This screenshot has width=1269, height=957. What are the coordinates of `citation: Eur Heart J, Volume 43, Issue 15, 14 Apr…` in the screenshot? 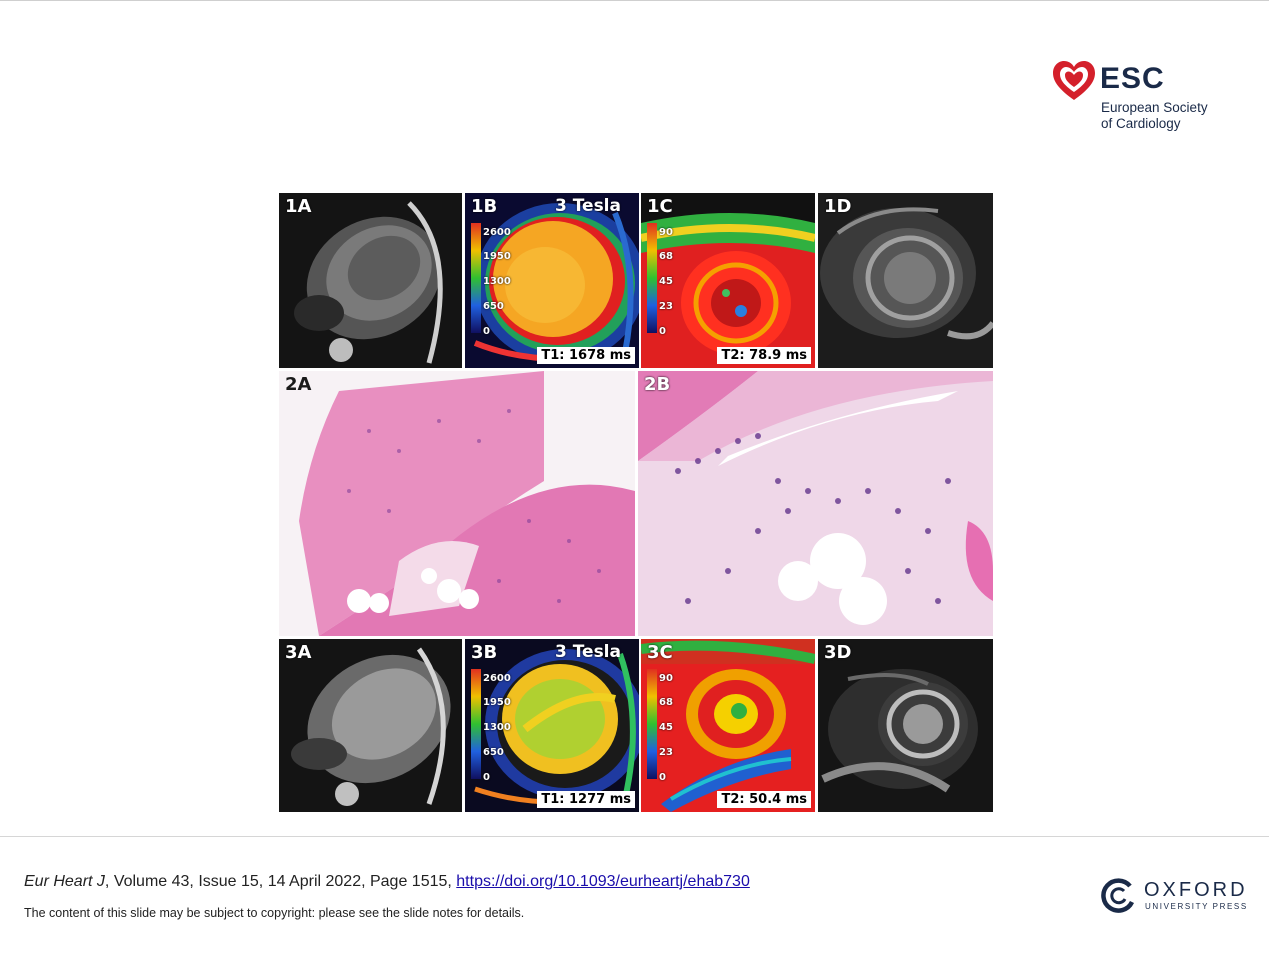 It's located at (387, 882).